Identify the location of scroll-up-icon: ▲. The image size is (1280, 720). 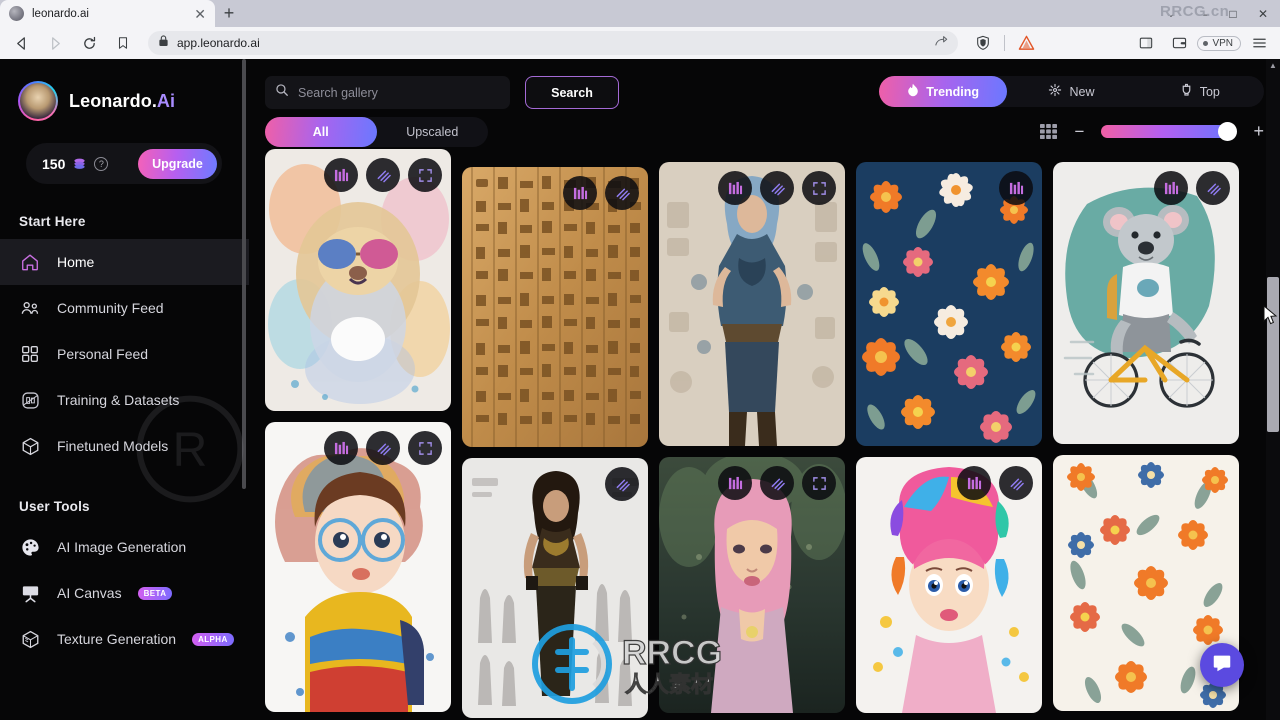
(1273, 67).